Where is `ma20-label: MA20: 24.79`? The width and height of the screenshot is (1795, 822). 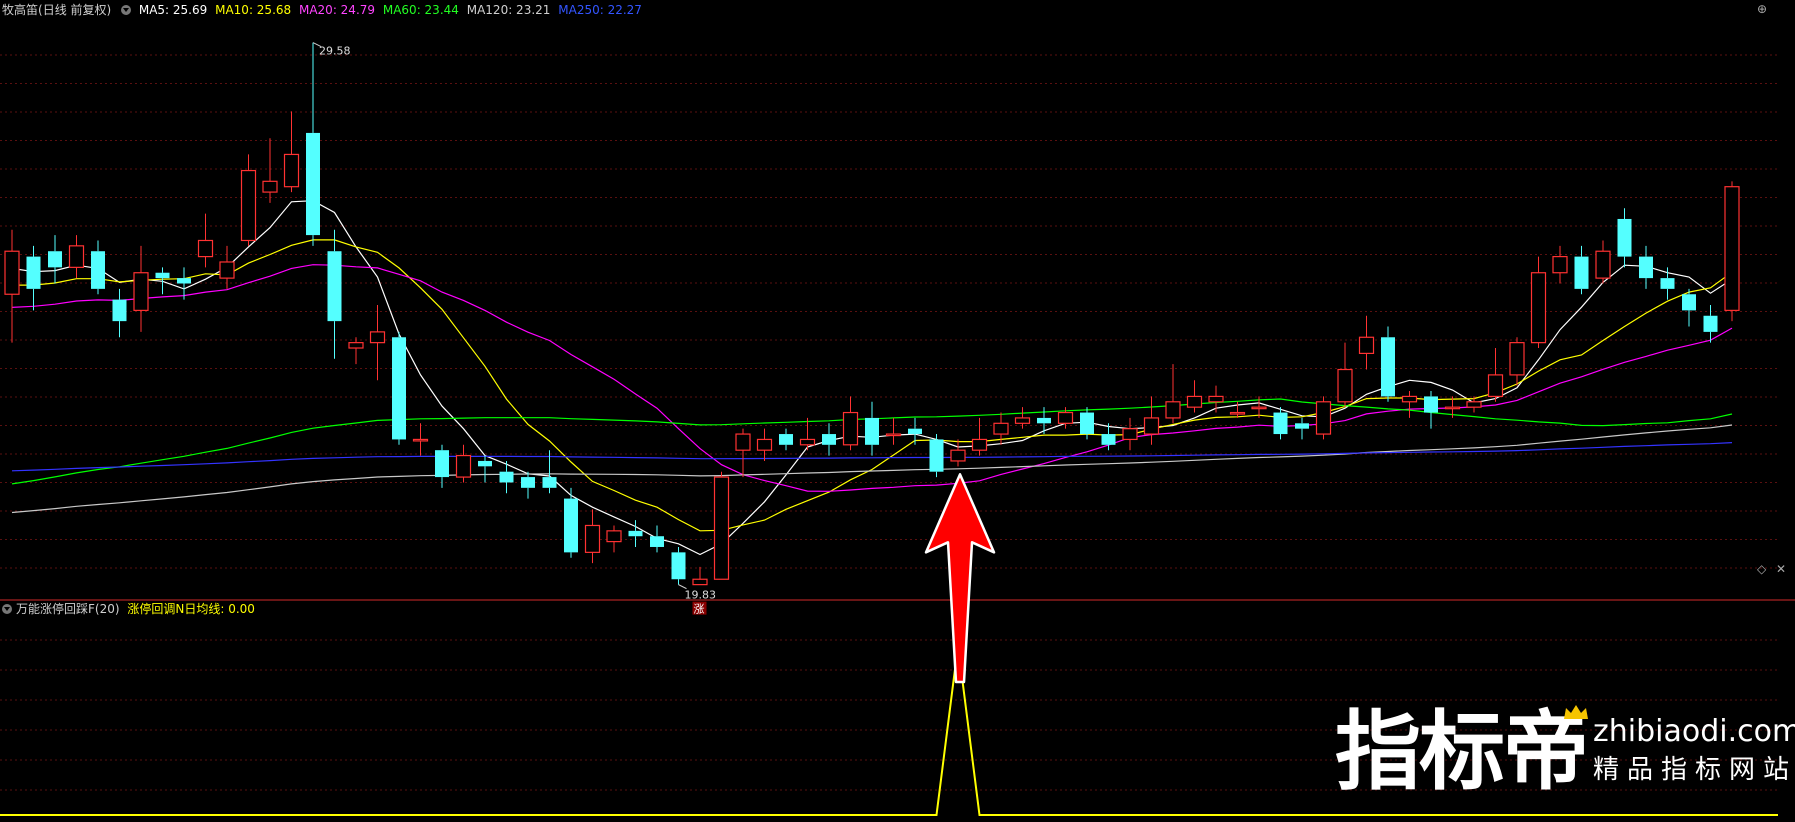 ma20-label: MA20: 24.79 is located at coordinates (337, 10).